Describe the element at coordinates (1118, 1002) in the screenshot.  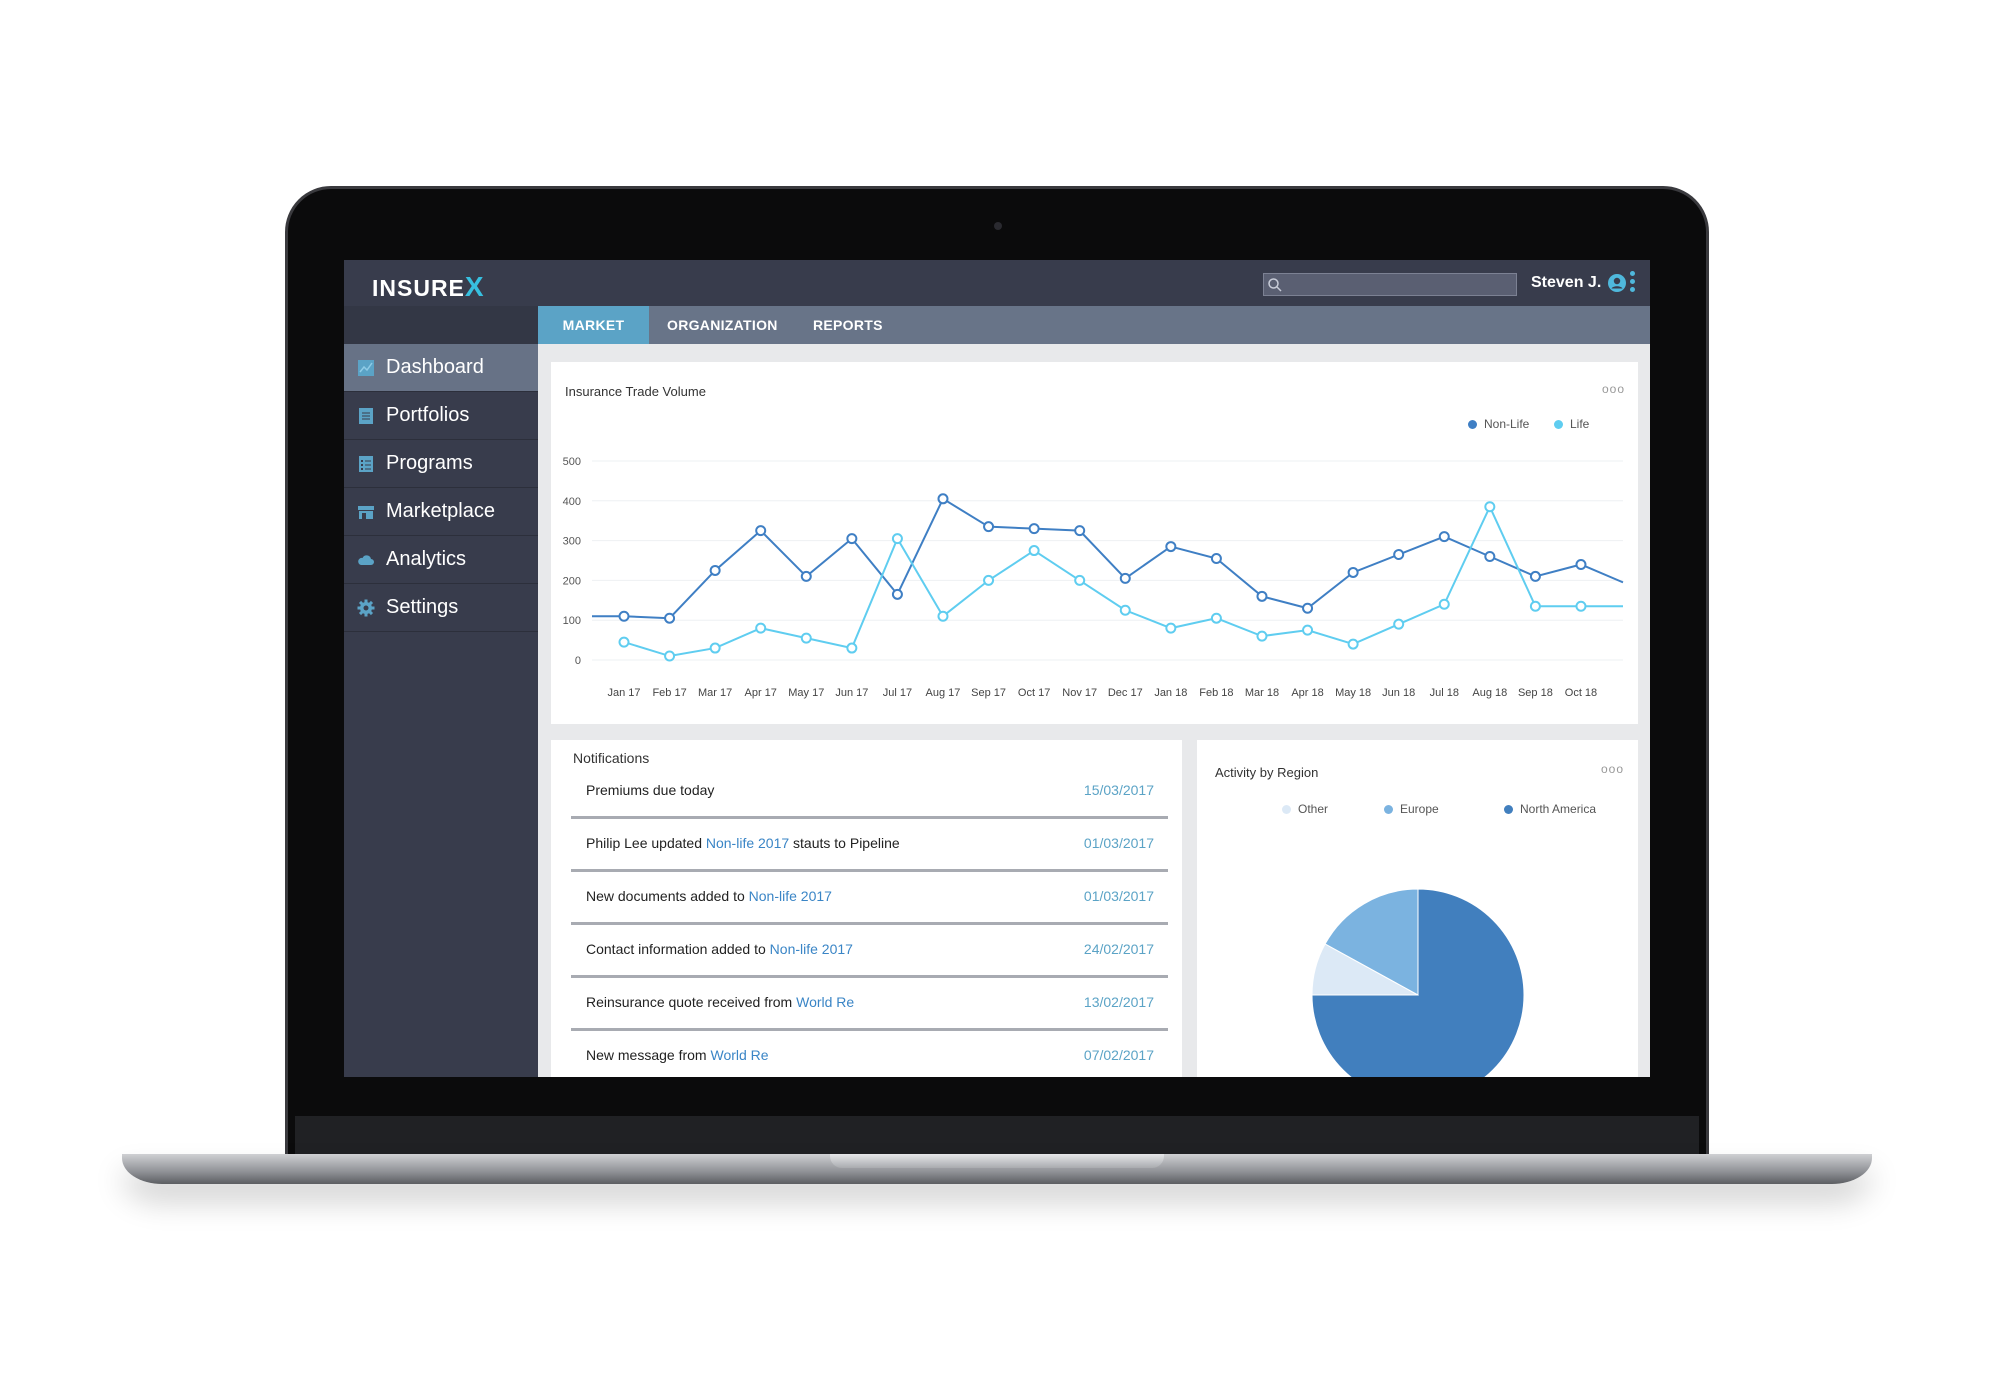
I see `notification-date: 13/02/2017` at that location.